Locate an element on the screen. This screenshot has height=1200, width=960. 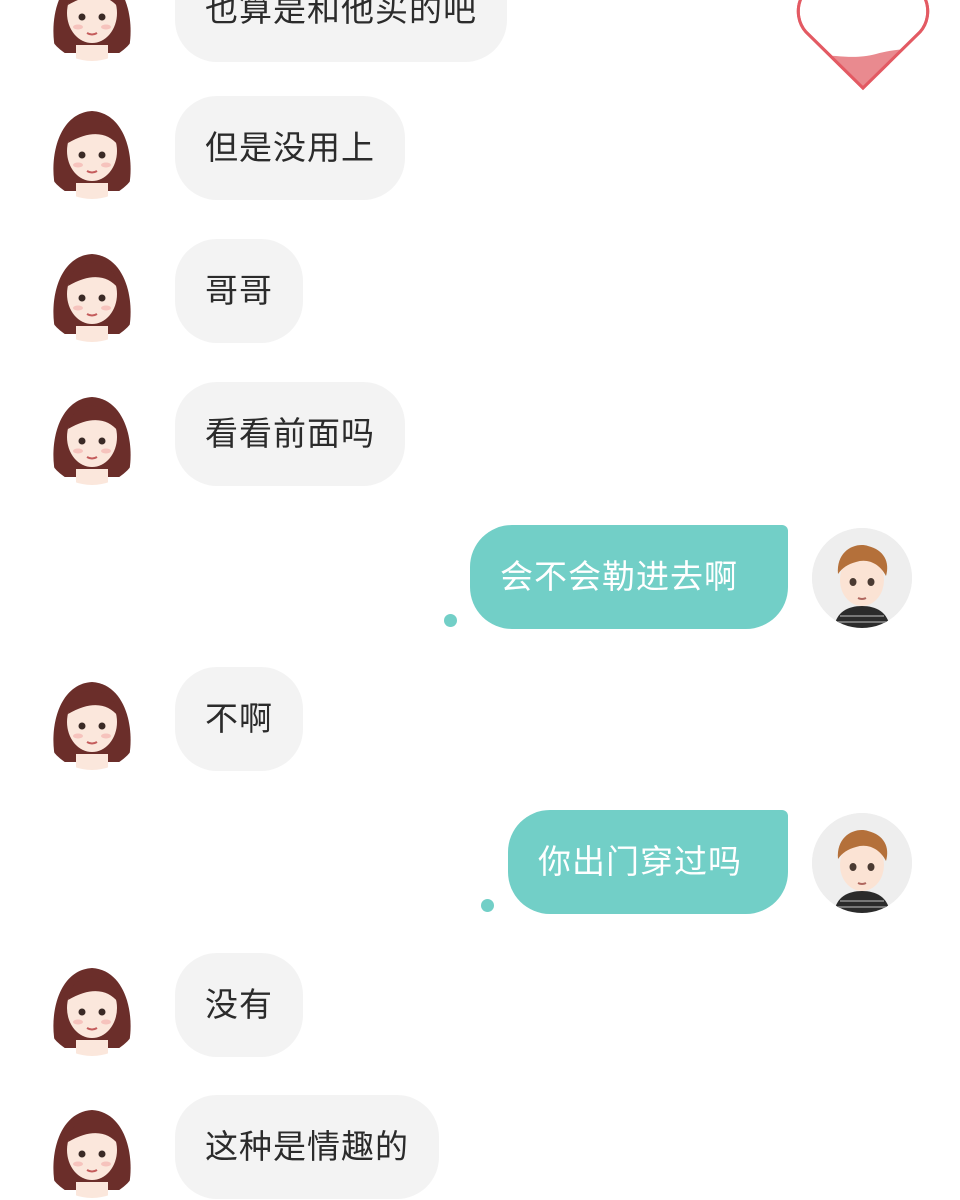
outgoing-message-bubble: 你出门穿过吗 is located at coordinates (648, 862).